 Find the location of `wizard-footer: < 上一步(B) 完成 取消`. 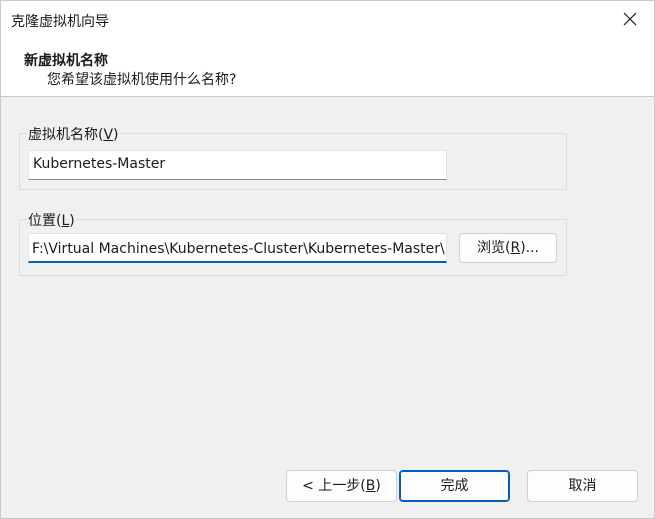

wizard-footer: < 上一步(B) 完成 取消 is located at coordinates (327, 483).